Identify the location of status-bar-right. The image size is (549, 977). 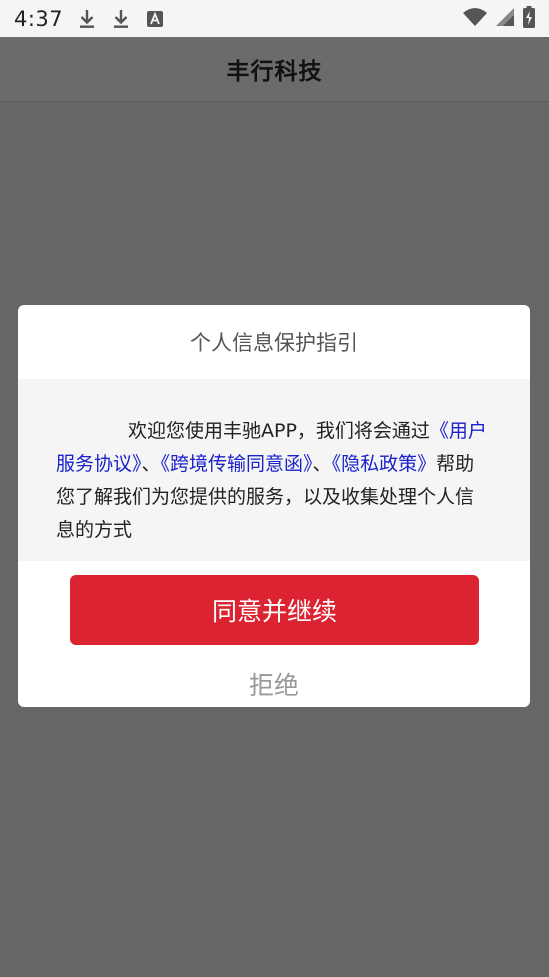
(499, 18).